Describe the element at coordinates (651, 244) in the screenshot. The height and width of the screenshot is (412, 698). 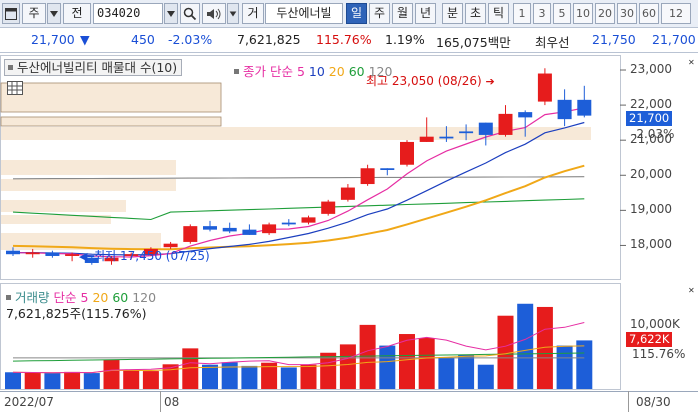
I see `price-axis-tick: 18,000` at that location.